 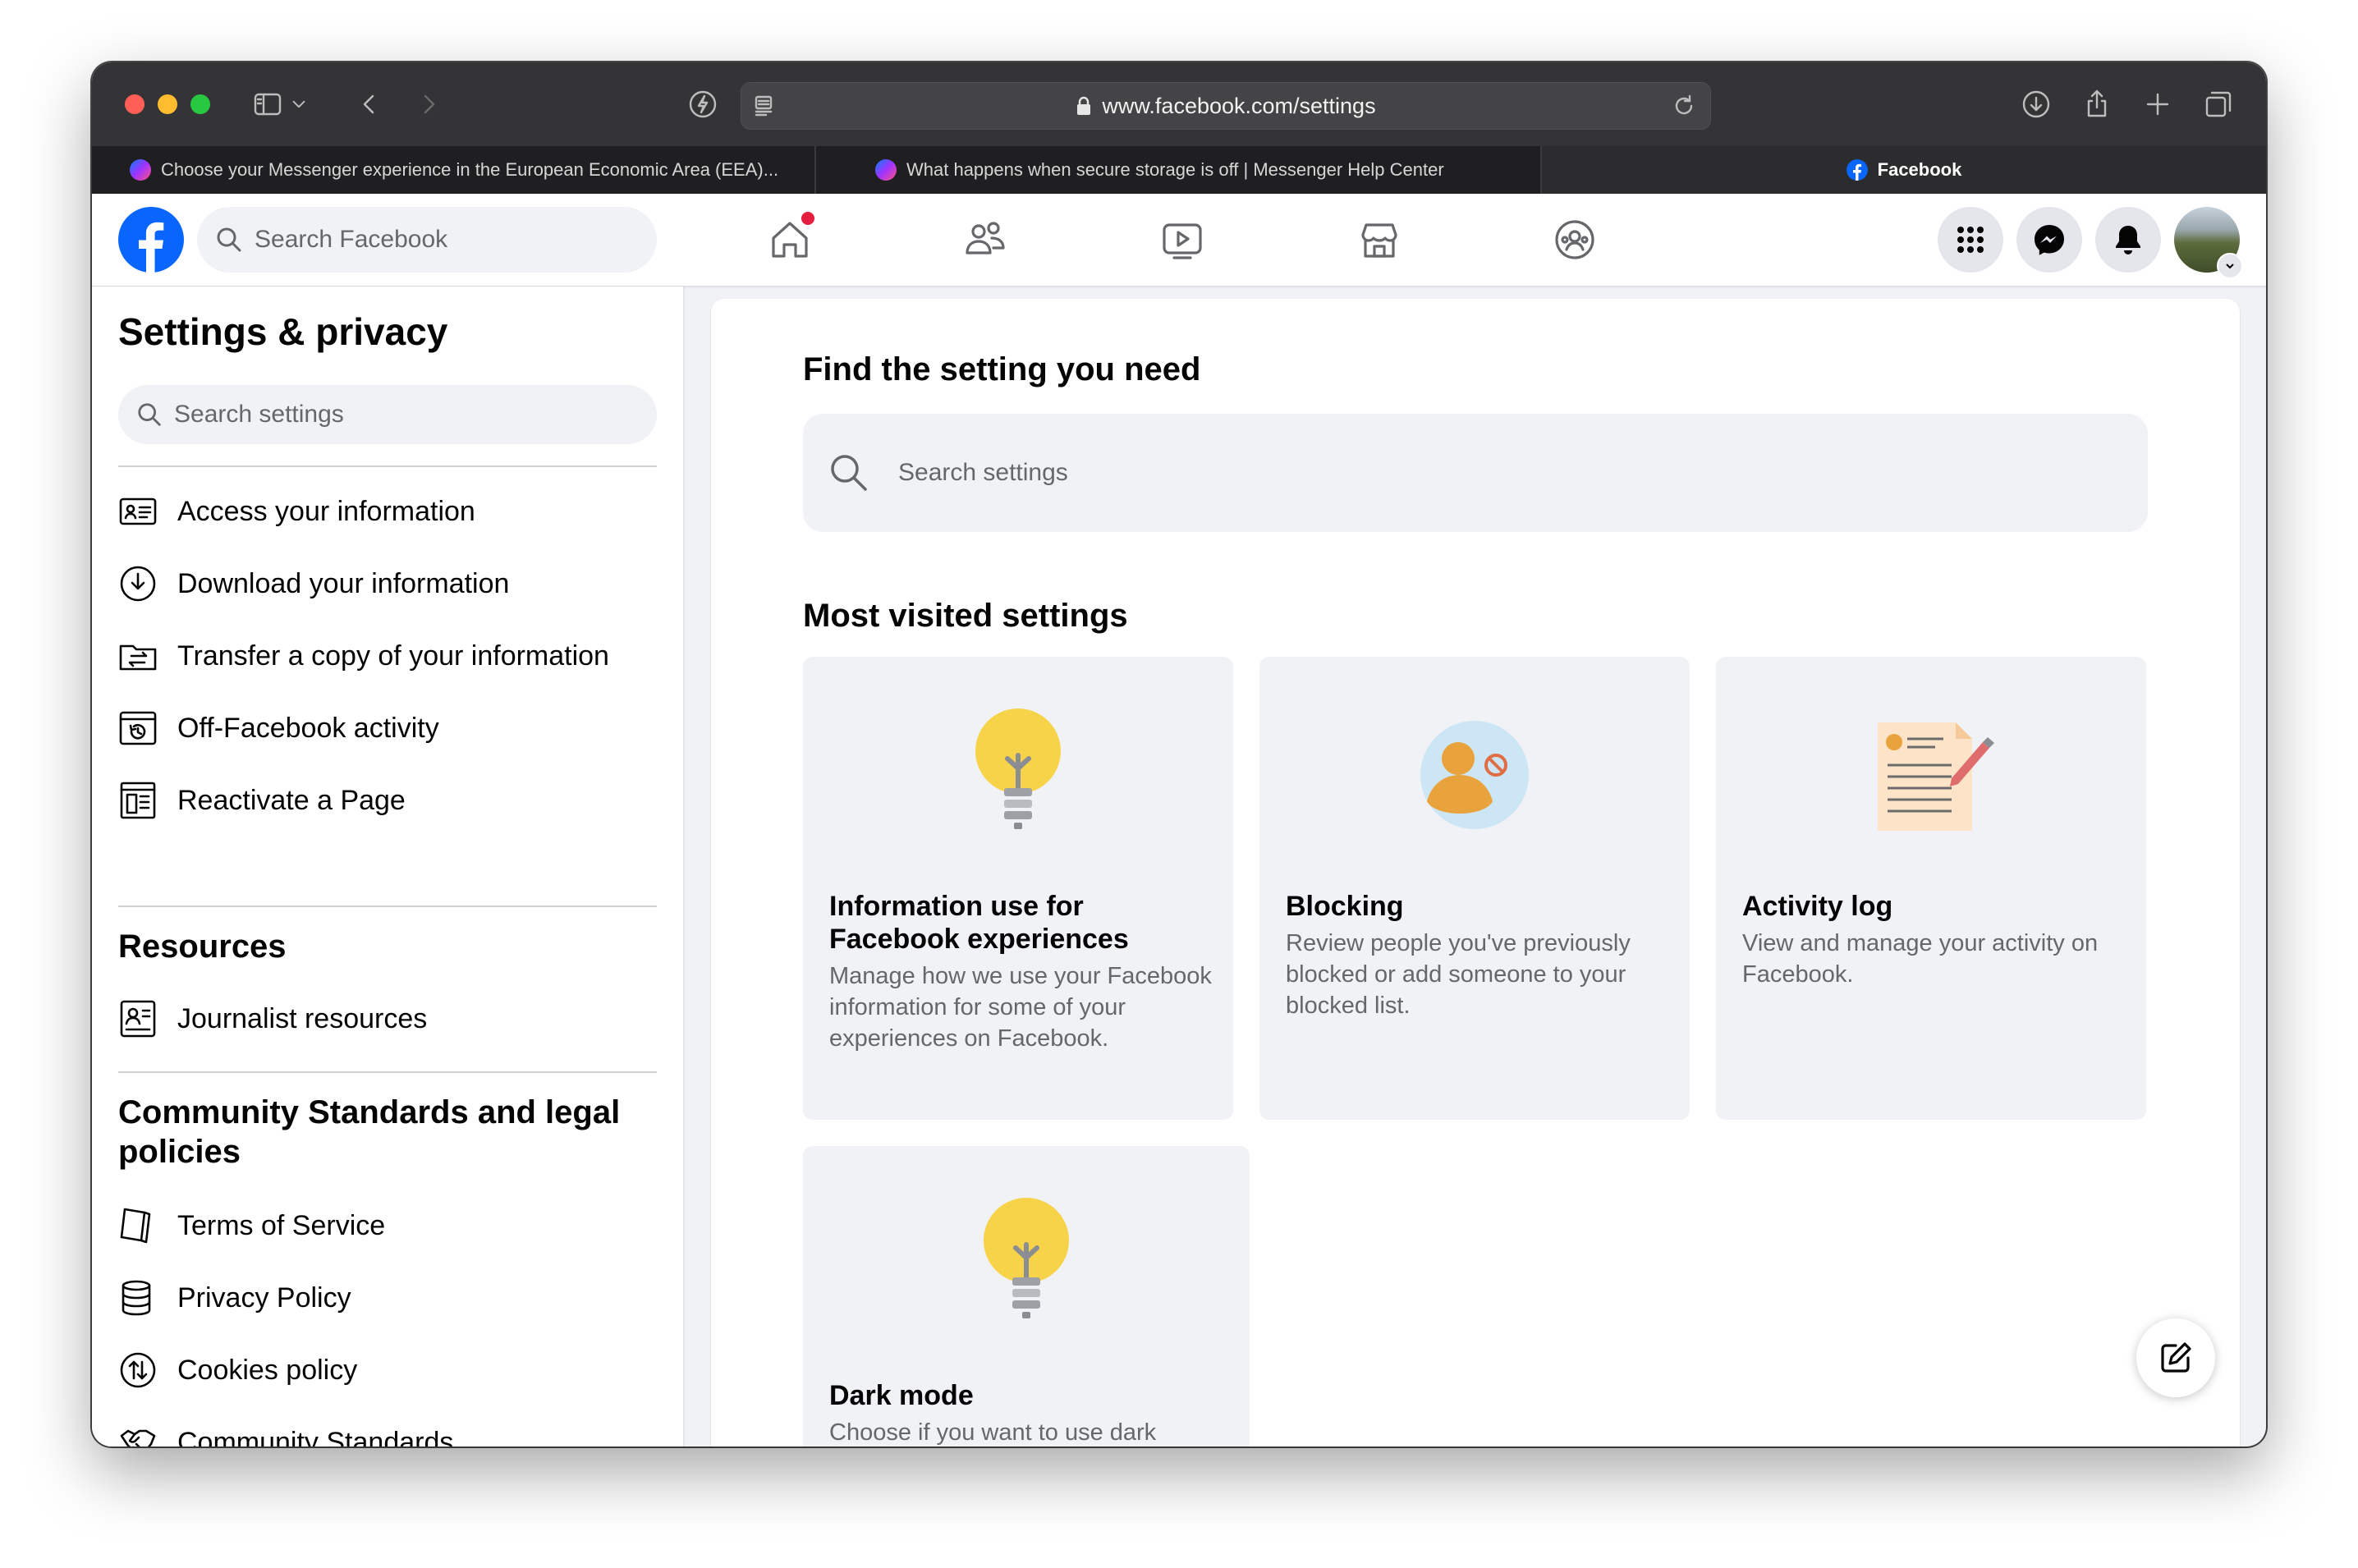 I want to click on sidebar-item-transfer-copy: Transfer a copy of your information, so click(x=387, y=656).